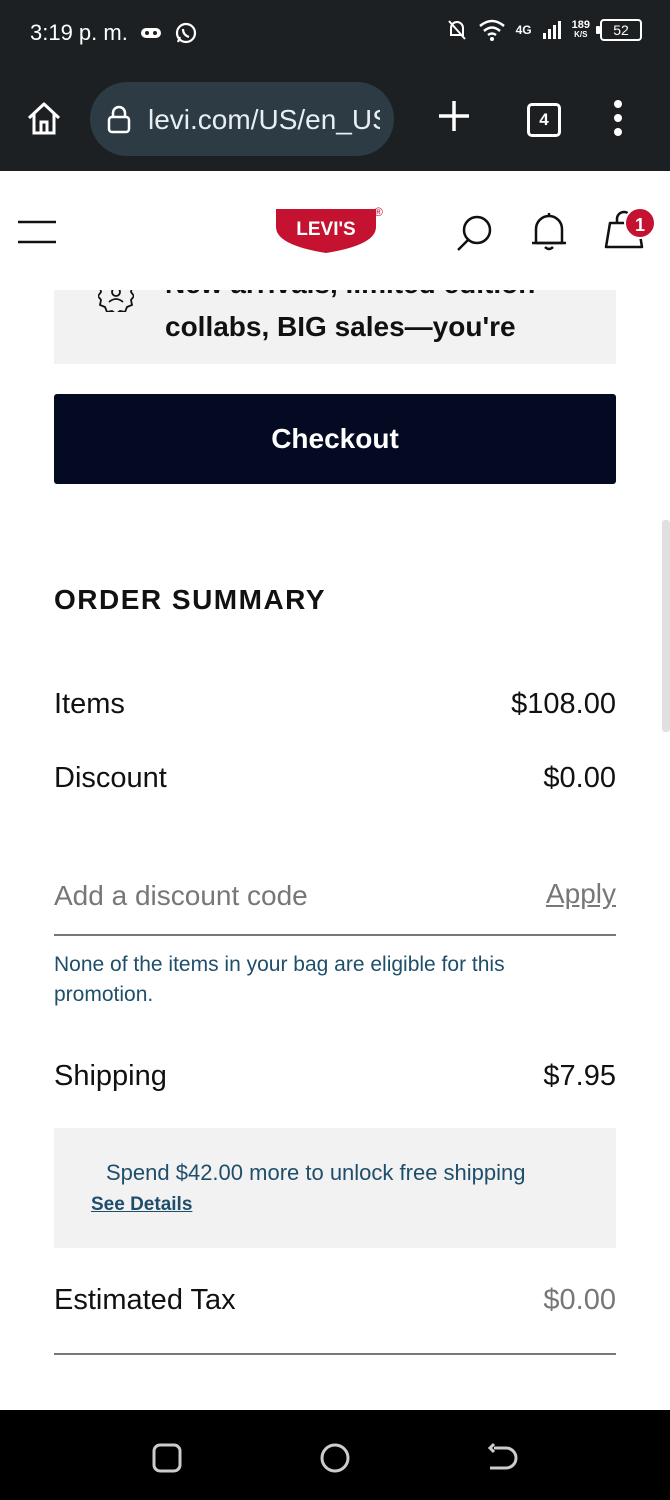  Describe the element at coordinates (544, 120) in the screenshot. I see `tab-switcher-button: 4` at that location.